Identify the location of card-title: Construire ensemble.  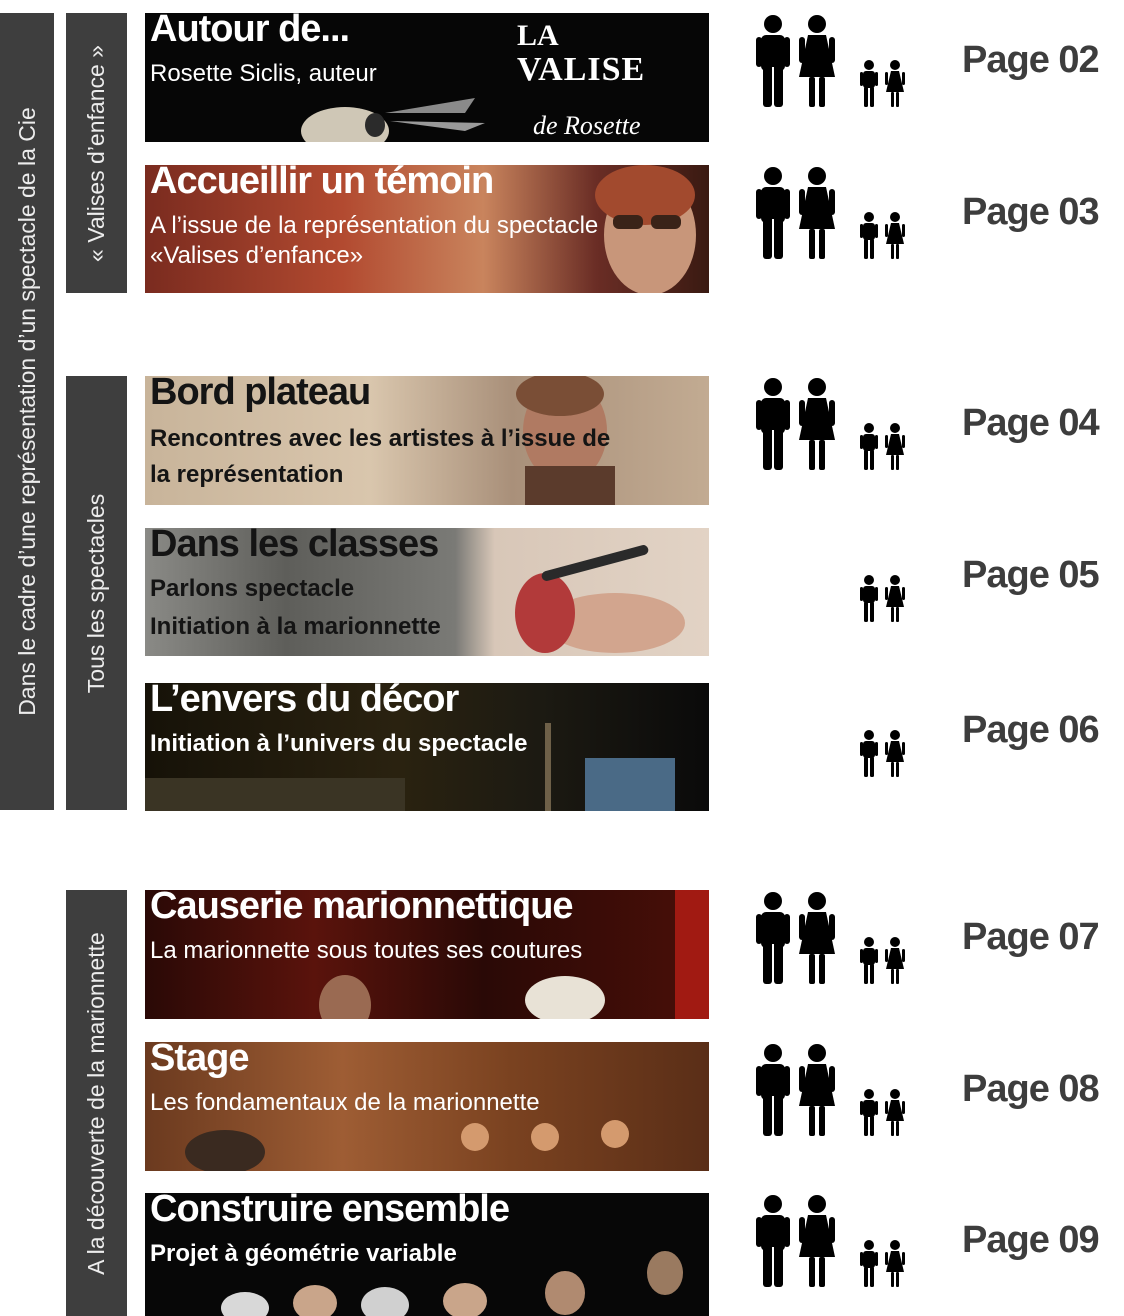
(330, 1211).